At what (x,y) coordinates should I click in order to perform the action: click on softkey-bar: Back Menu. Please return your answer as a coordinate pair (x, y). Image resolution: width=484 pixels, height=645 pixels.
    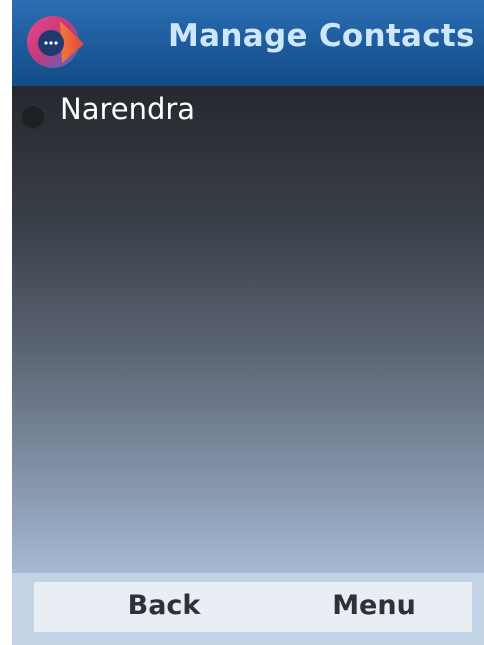
    Looking at the image, I should click on (248, 609).